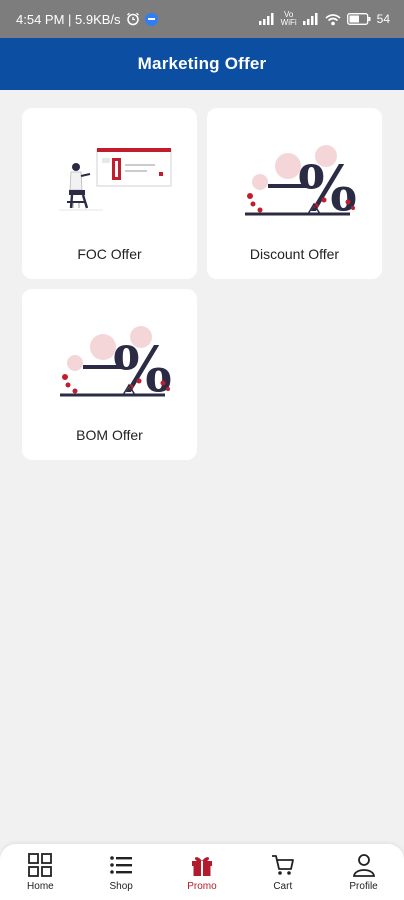 The height and width of the screenshot is (900, 404). I want to click on nav-item-profile: Profile, so click(364, 872).